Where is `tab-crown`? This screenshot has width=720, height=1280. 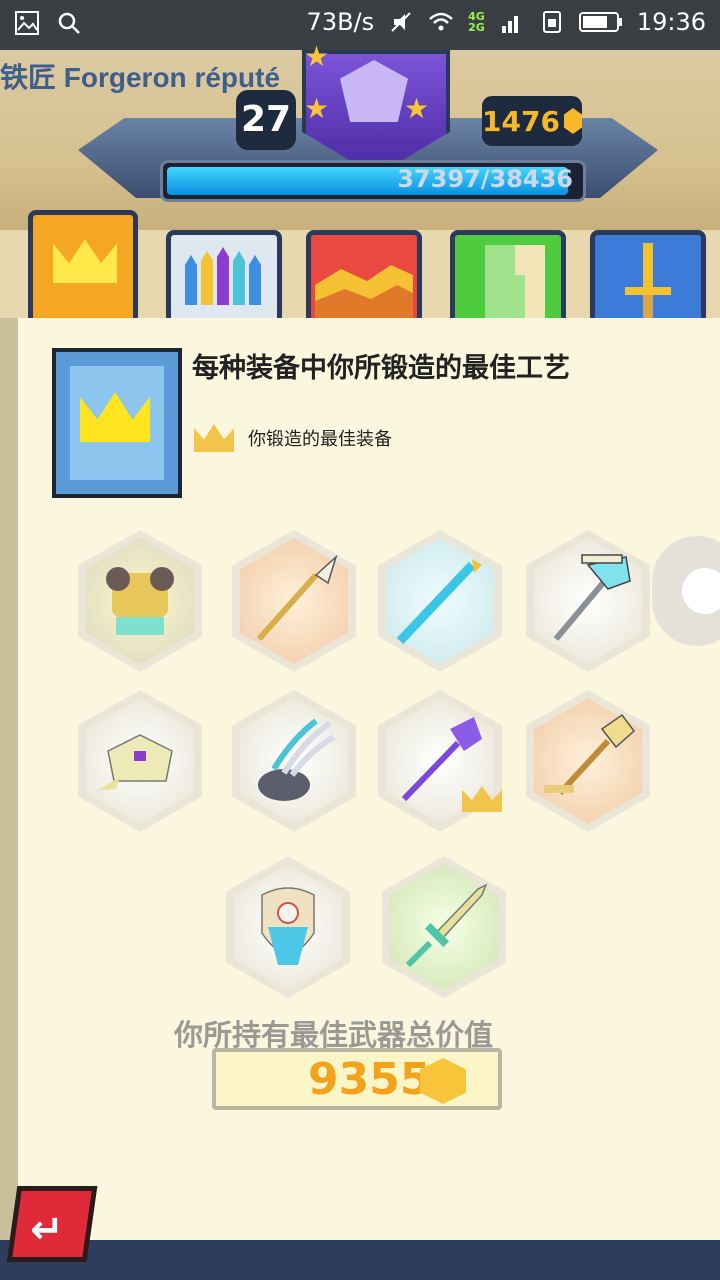
tab-crown is located at coordinates (83, 269).